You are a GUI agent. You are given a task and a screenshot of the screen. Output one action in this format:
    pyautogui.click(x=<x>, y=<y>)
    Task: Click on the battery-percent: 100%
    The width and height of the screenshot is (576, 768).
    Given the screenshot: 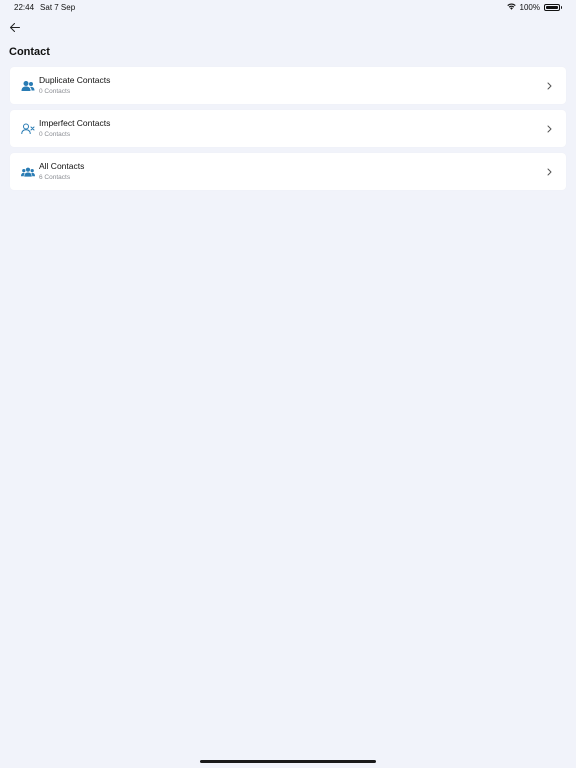 What is the action you would take?
    pyautogui.click(x=529, y=7)
    